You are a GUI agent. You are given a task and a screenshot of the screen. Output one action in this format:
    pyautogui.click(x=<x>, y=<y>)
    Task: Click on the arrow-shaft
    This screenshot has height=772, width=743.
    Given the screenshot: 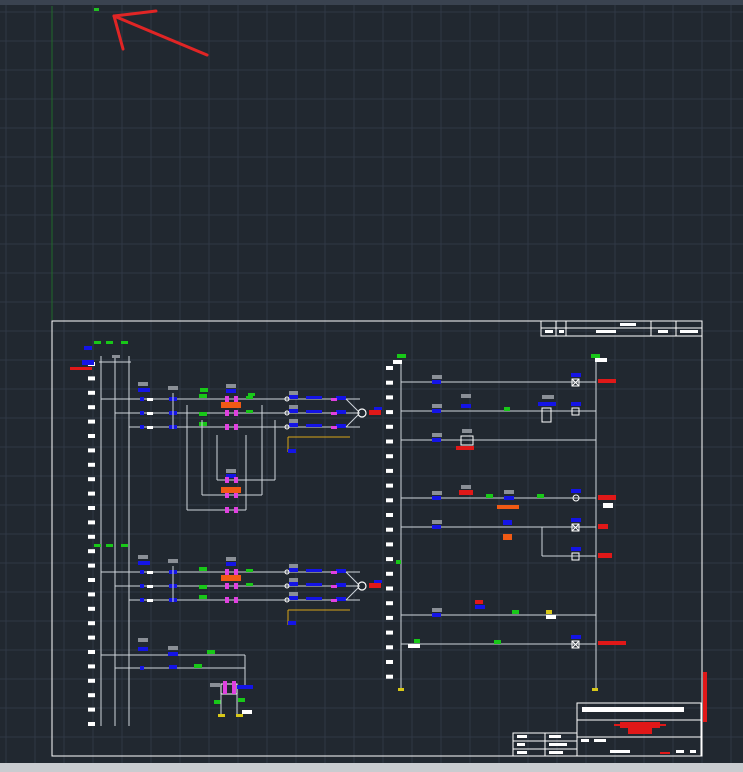 What is the action you would take?
    pyautogui.click(x=160, y=35)
    